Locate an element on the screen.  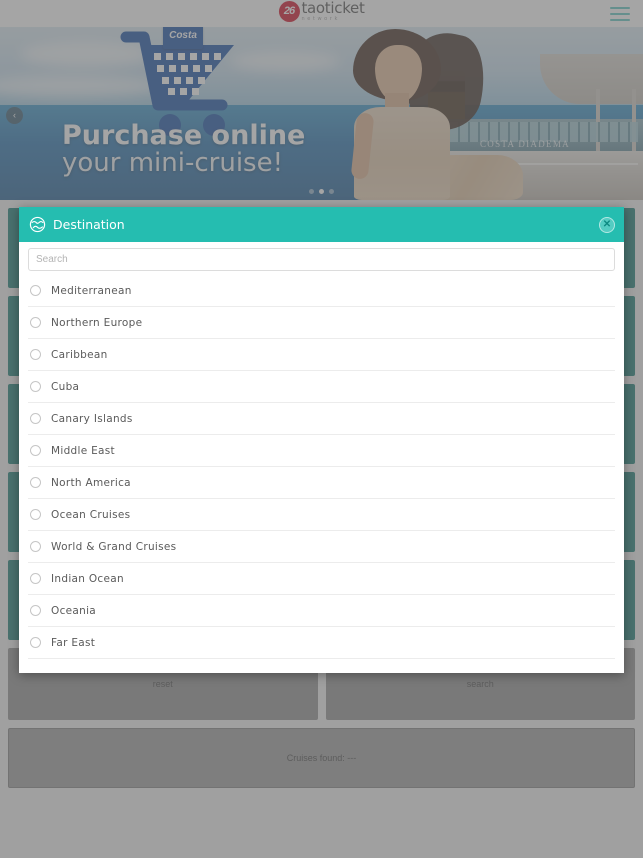
globe-icon is located at coordinates (37, 224).